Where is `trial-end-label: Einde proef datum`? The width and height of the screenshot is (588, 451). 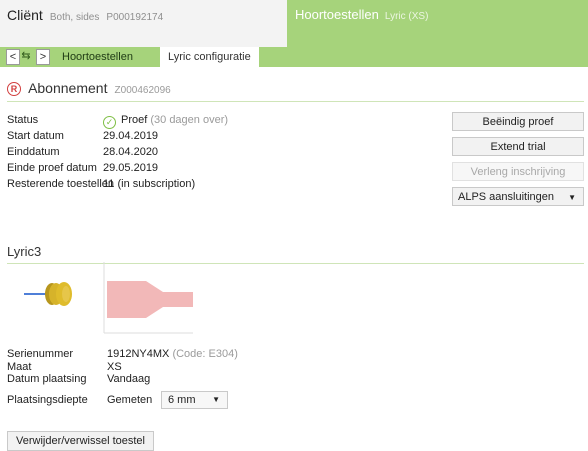 trial-end-label: Einde proef datum is located at coordinates (52, 168).